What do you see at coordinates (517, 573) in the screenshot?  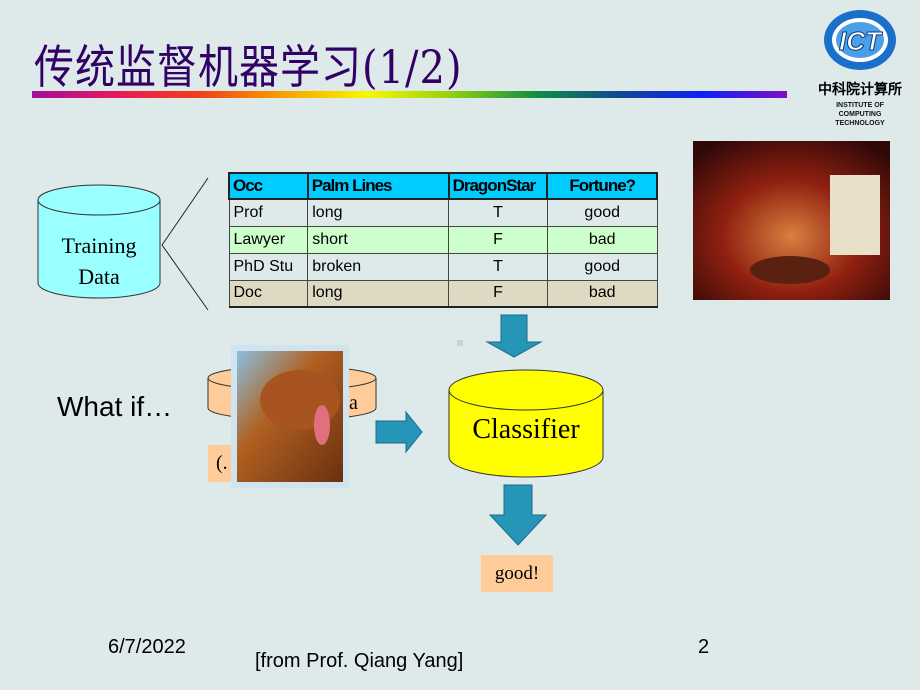 I see `result-box: good!` at bounding box center [517, 573].